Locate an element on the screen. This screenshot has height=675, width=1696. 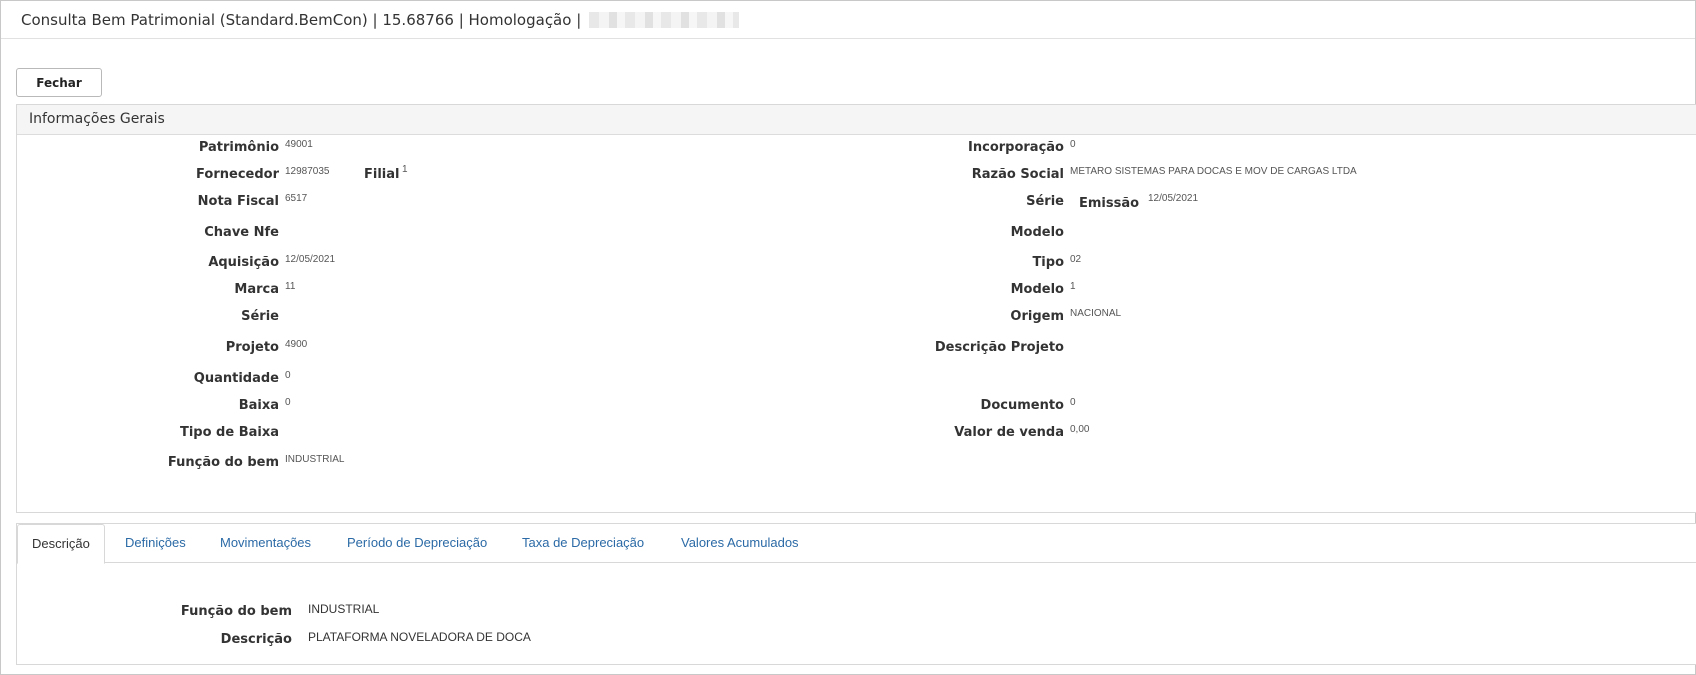
value-marca: 11 is located at coordinates (290, 286).